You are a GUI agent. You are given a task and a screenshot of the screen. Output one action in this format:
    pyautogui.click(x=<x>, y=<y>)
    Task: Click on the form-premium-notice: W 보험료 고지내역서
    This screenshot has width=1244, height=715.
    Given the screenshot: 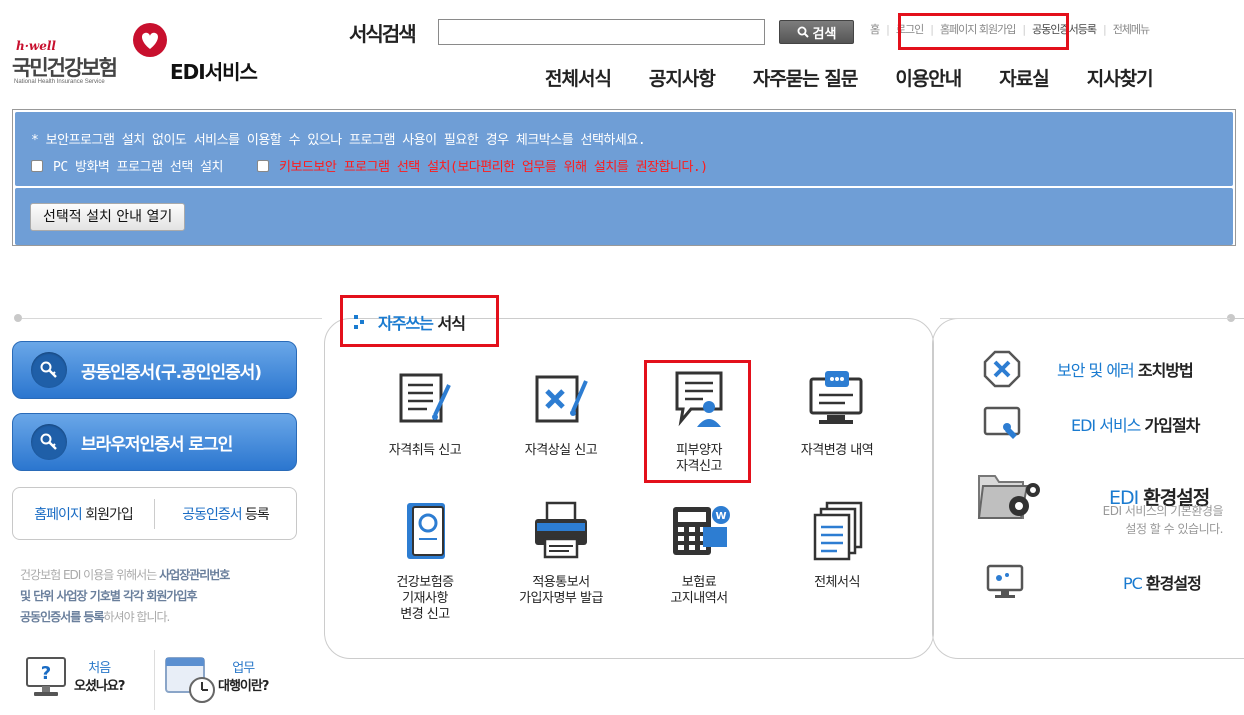 What is the action you would take?
    pyautogui.click(x=699, y=553)
    